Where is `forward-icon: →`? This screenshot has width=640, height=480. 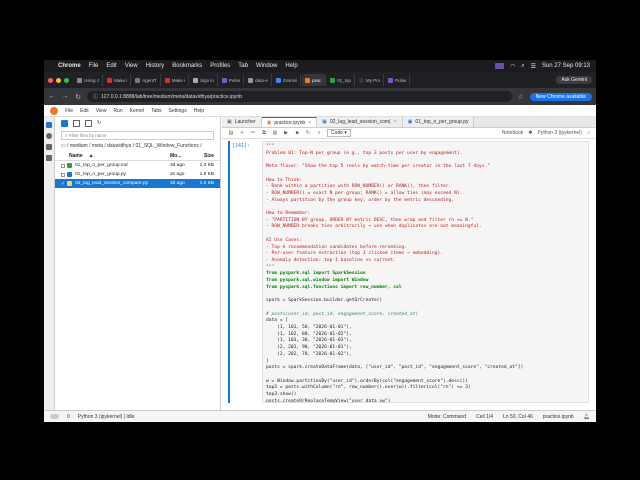
forward-icon: → is located at coordinates (65, 96).